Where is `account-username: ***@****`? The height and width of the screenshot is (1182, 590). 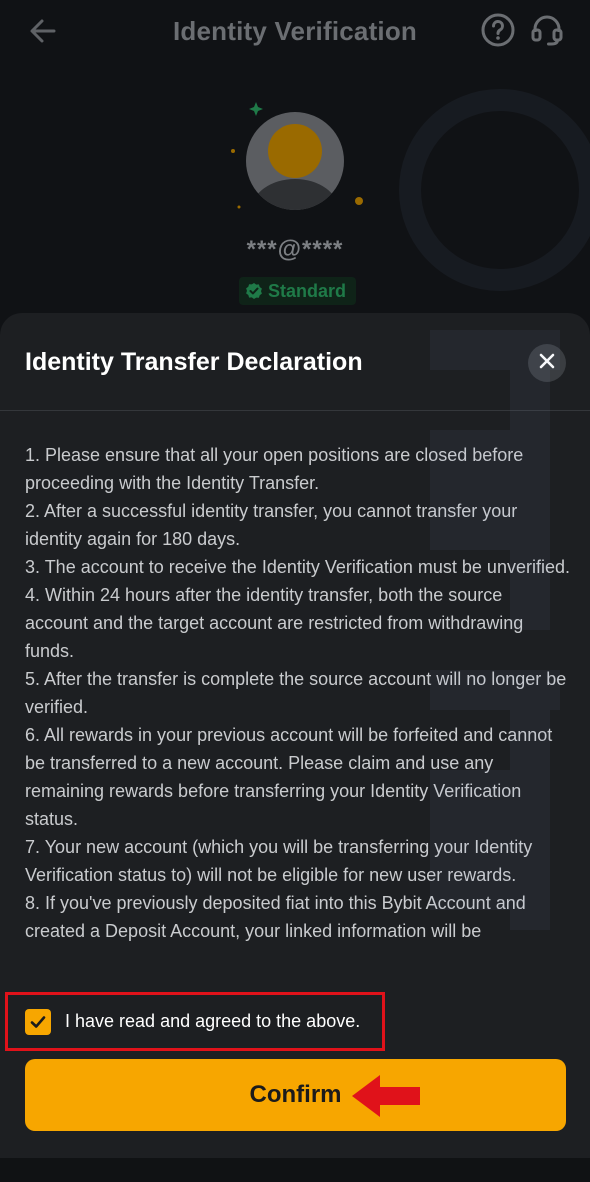
account-username: ***@**** is located at coordinates (295, 249).